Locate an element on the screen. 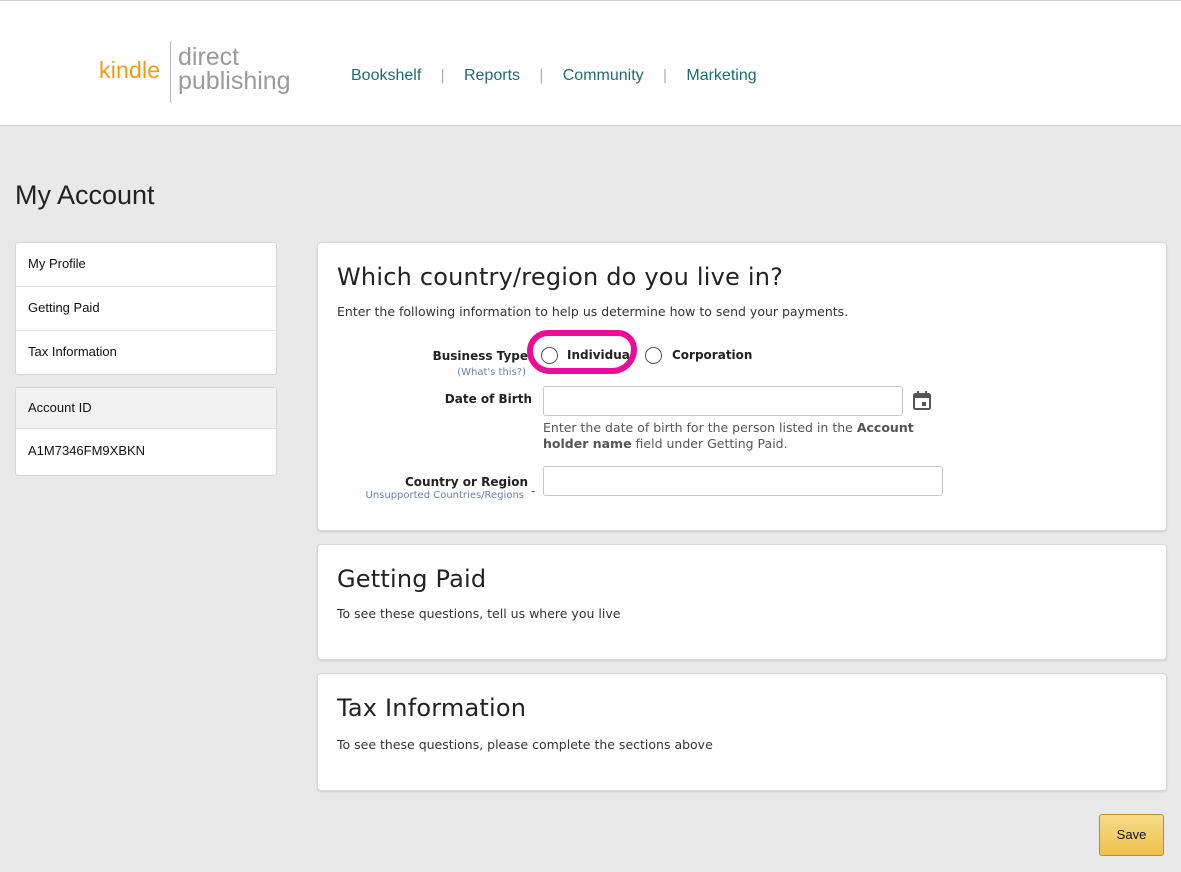  account-sidebar-nav: My Profile Getting Paid Tax Information is located at coordinates (146, 308).